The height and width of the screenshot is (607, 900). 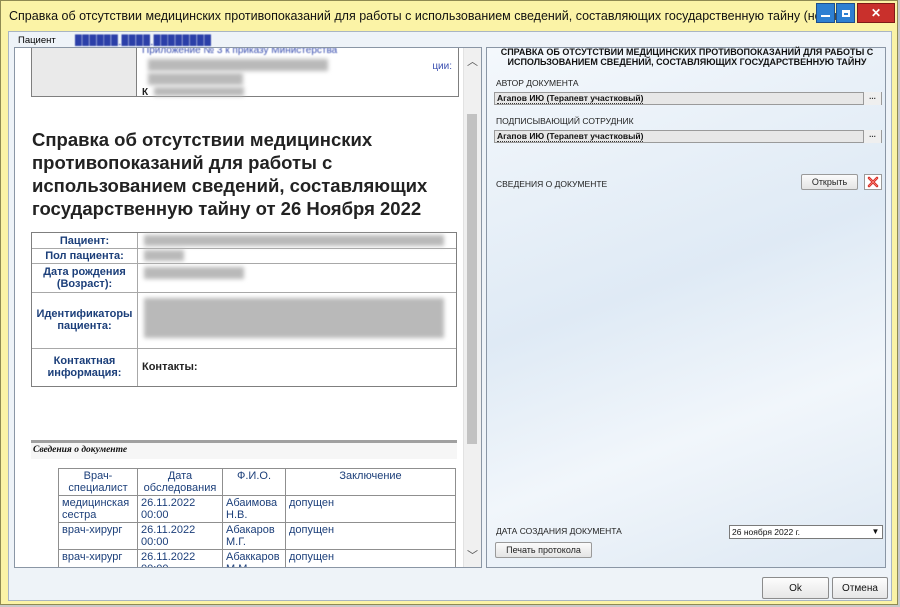 I want to click on maximize-button, so click(x=845, y=13).